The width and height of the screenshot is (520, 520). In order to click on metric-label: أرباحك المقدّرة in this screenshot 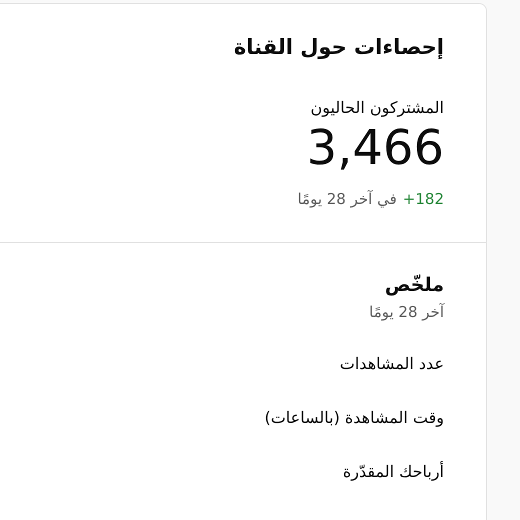, I will do `click(393, 471)`.